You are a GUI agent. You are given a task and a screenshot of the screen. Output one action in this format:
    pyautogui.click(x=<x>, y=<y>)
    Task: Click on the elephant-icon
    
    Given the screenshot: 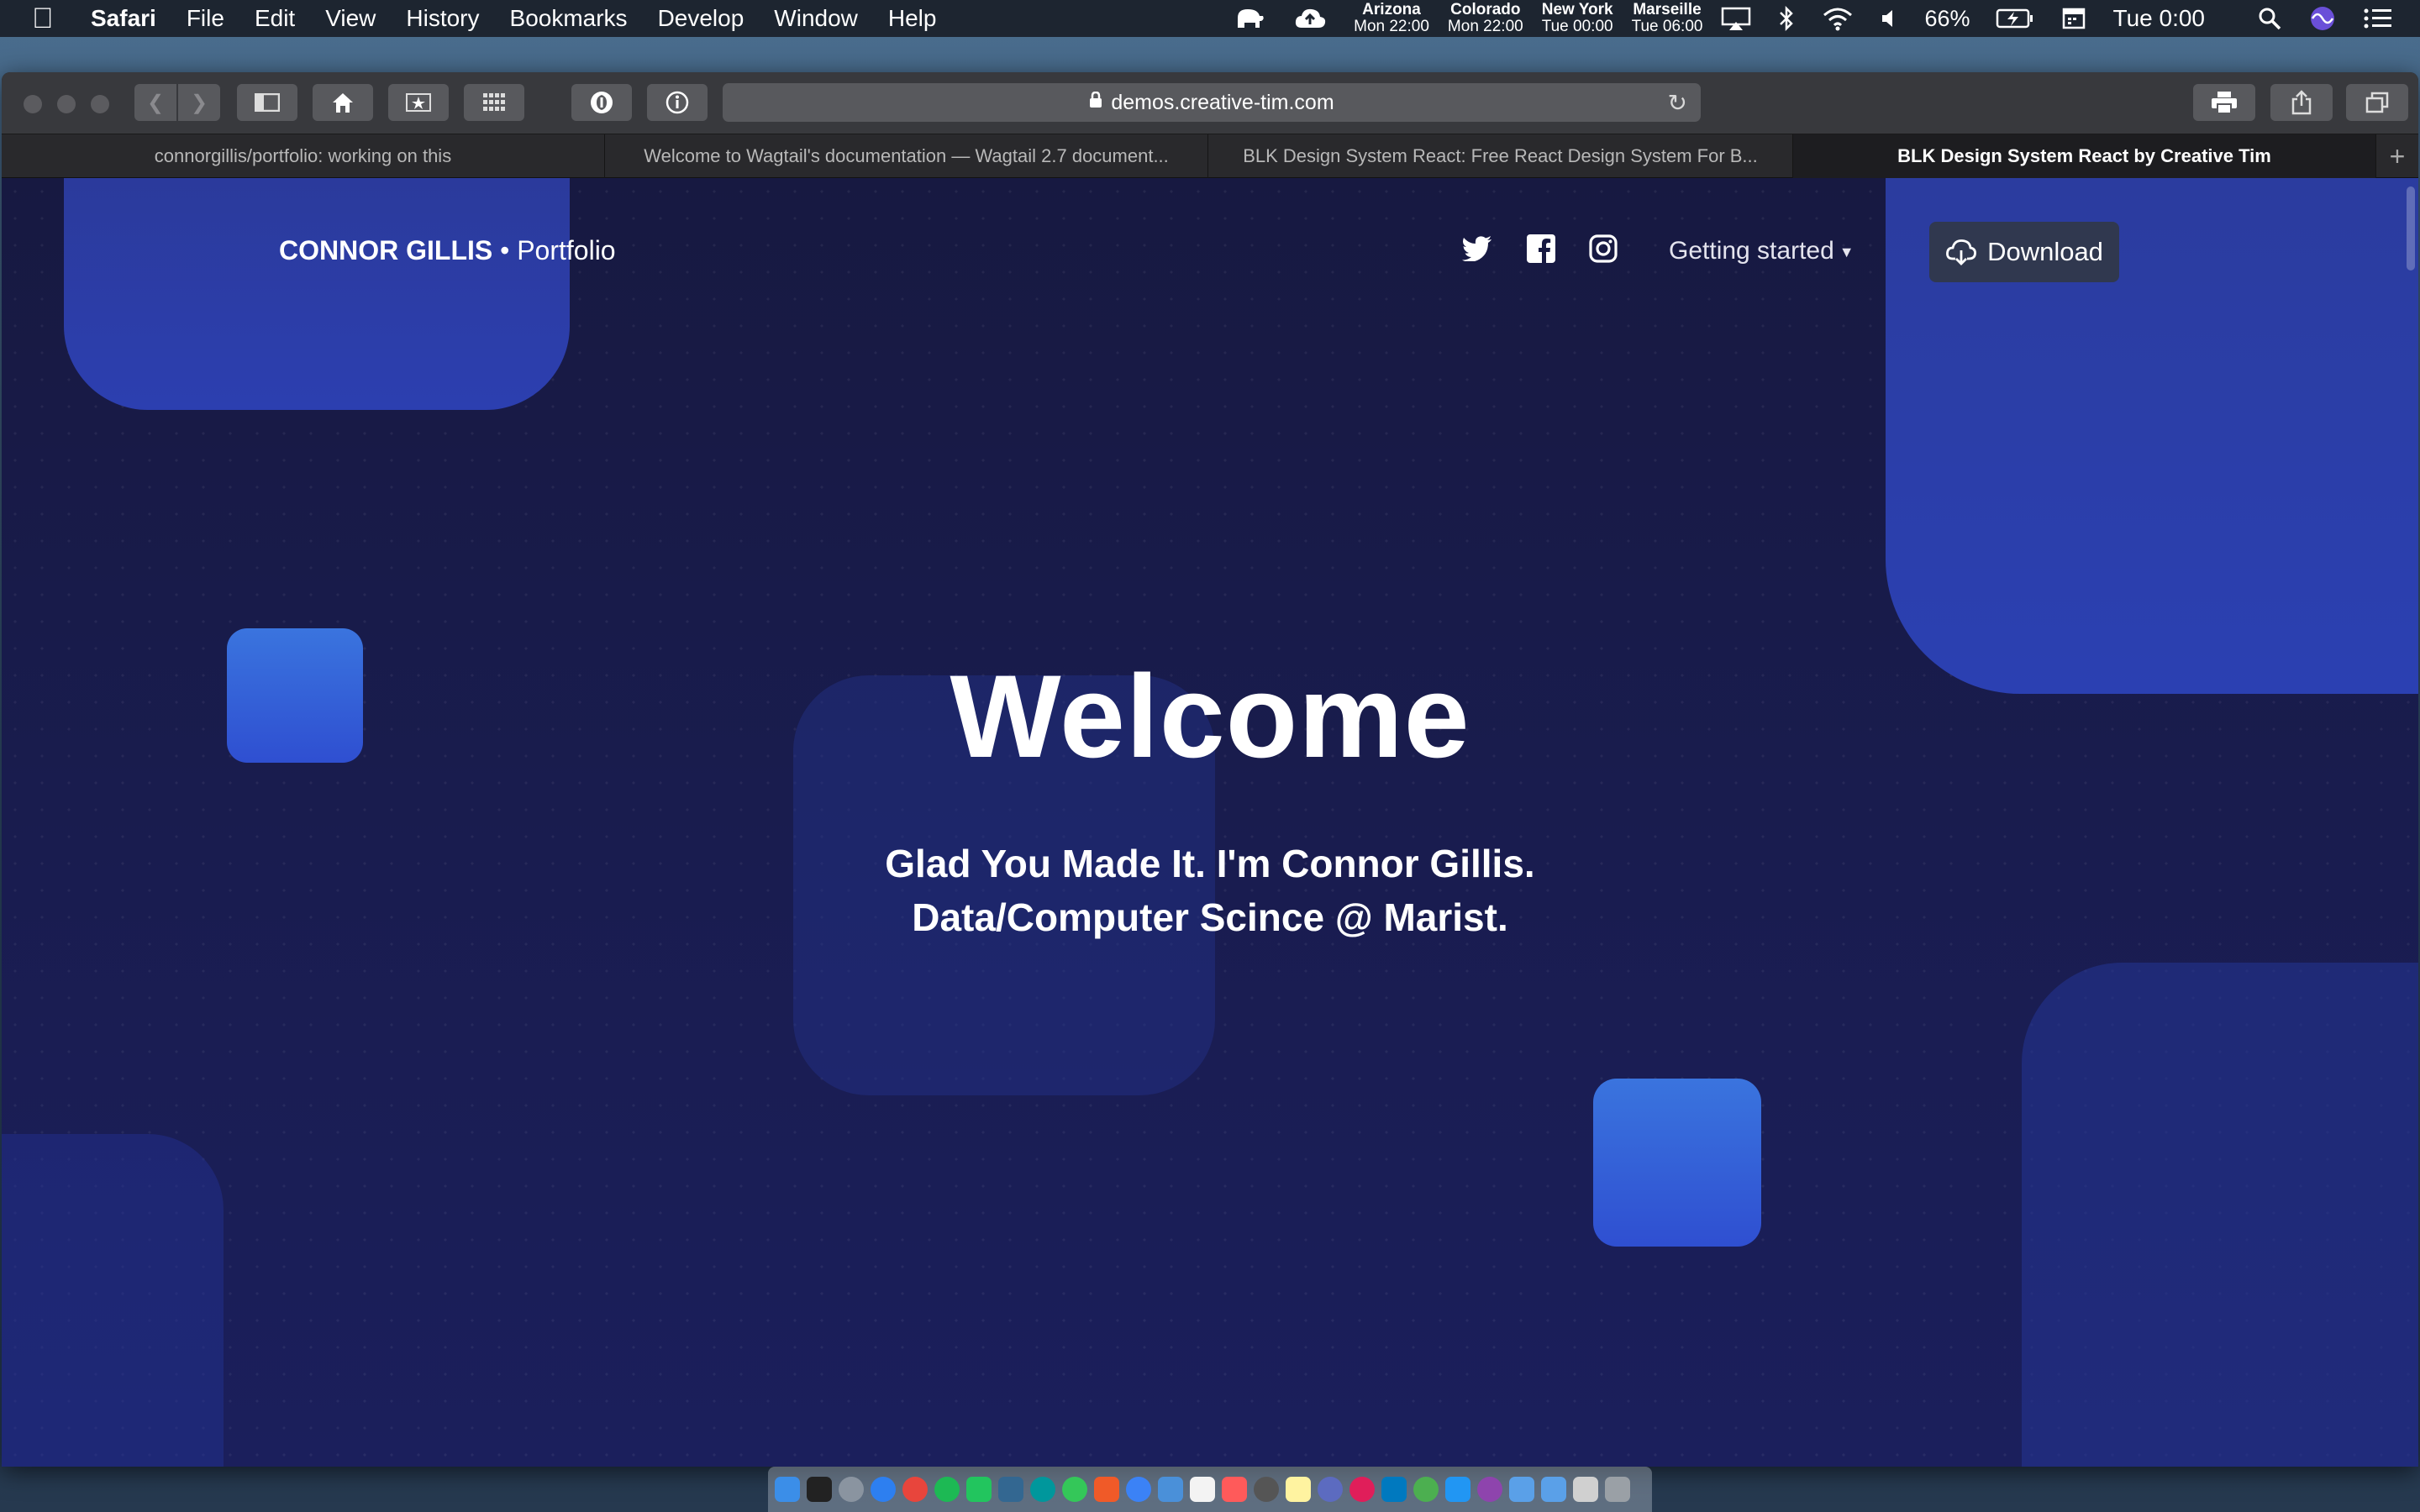 What is the action you would take?
    pyautogui.click(x=1249, y=18)
    